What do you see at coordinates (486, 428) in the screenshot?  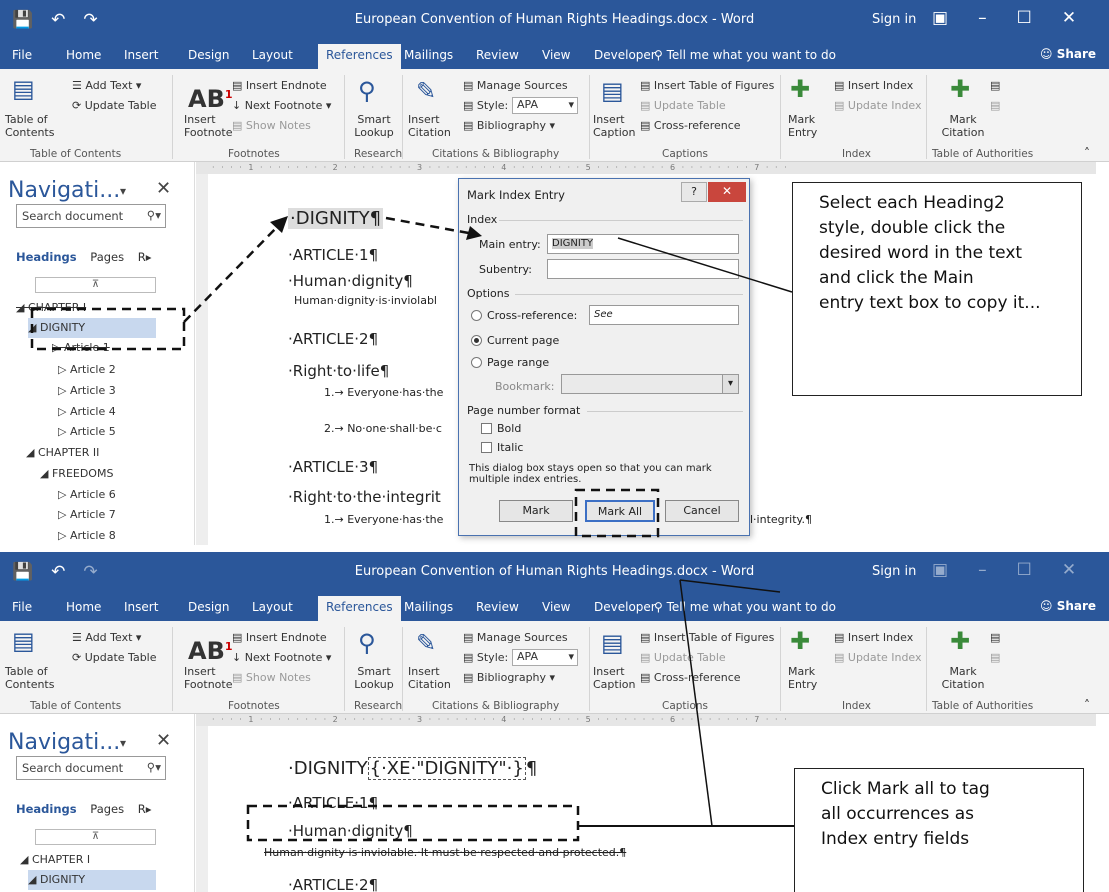 I see `bold-checkbox` at bounding box center [486, 428].